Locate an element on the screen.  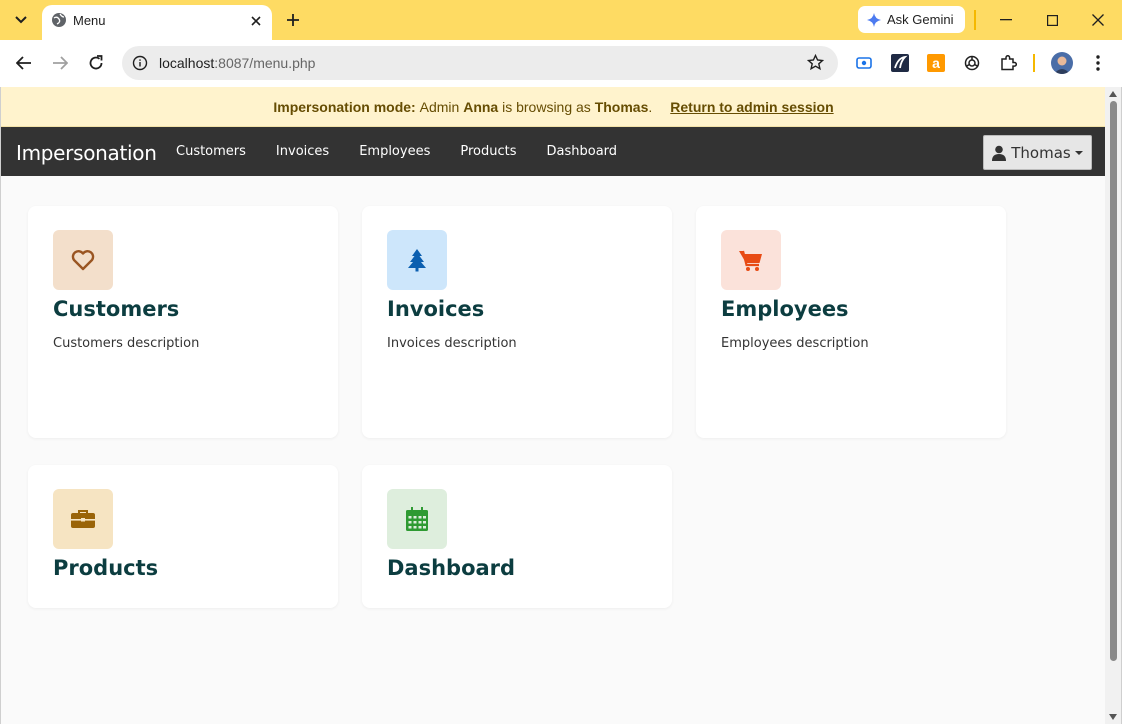
nav-link-employees: Employees is located at coordinates (394, 151).